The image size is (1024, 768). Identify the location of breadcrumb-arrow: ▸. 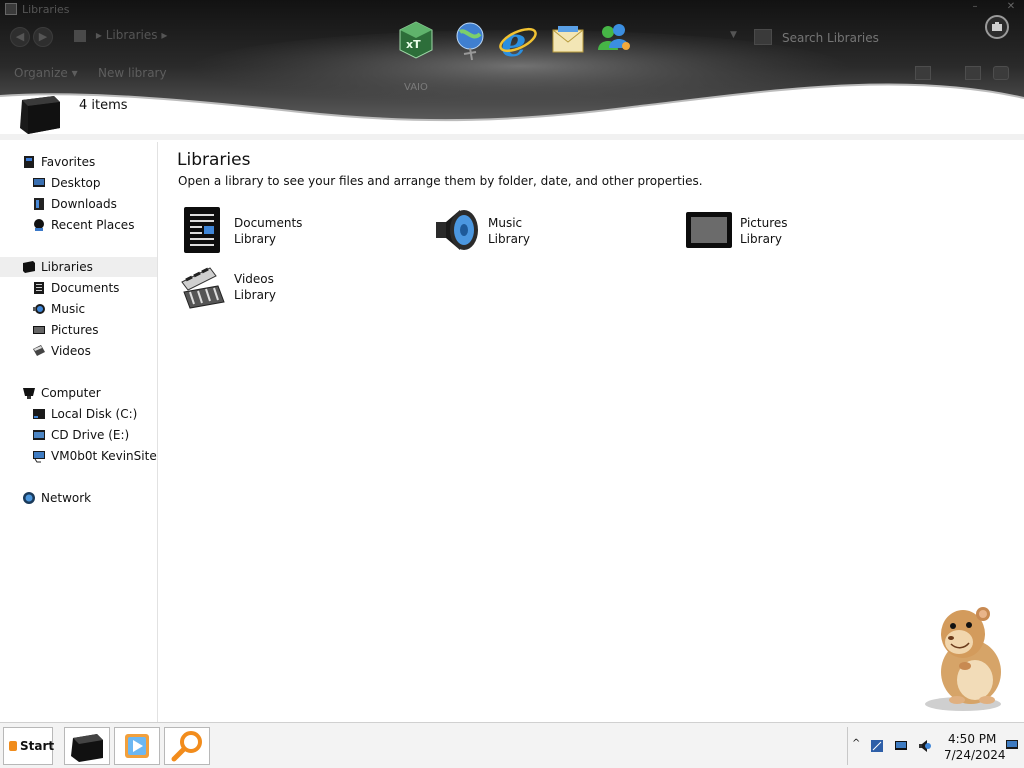
(164, 35).